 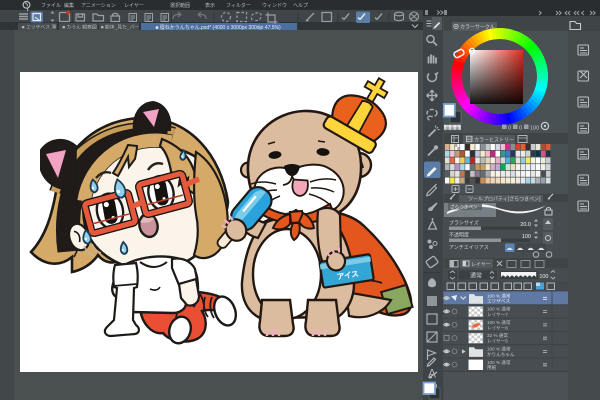 What do you see at coordinates (459, 234) in the screenshot?
I see `svg-text: 不透明度` at bounding box center [459, 234].